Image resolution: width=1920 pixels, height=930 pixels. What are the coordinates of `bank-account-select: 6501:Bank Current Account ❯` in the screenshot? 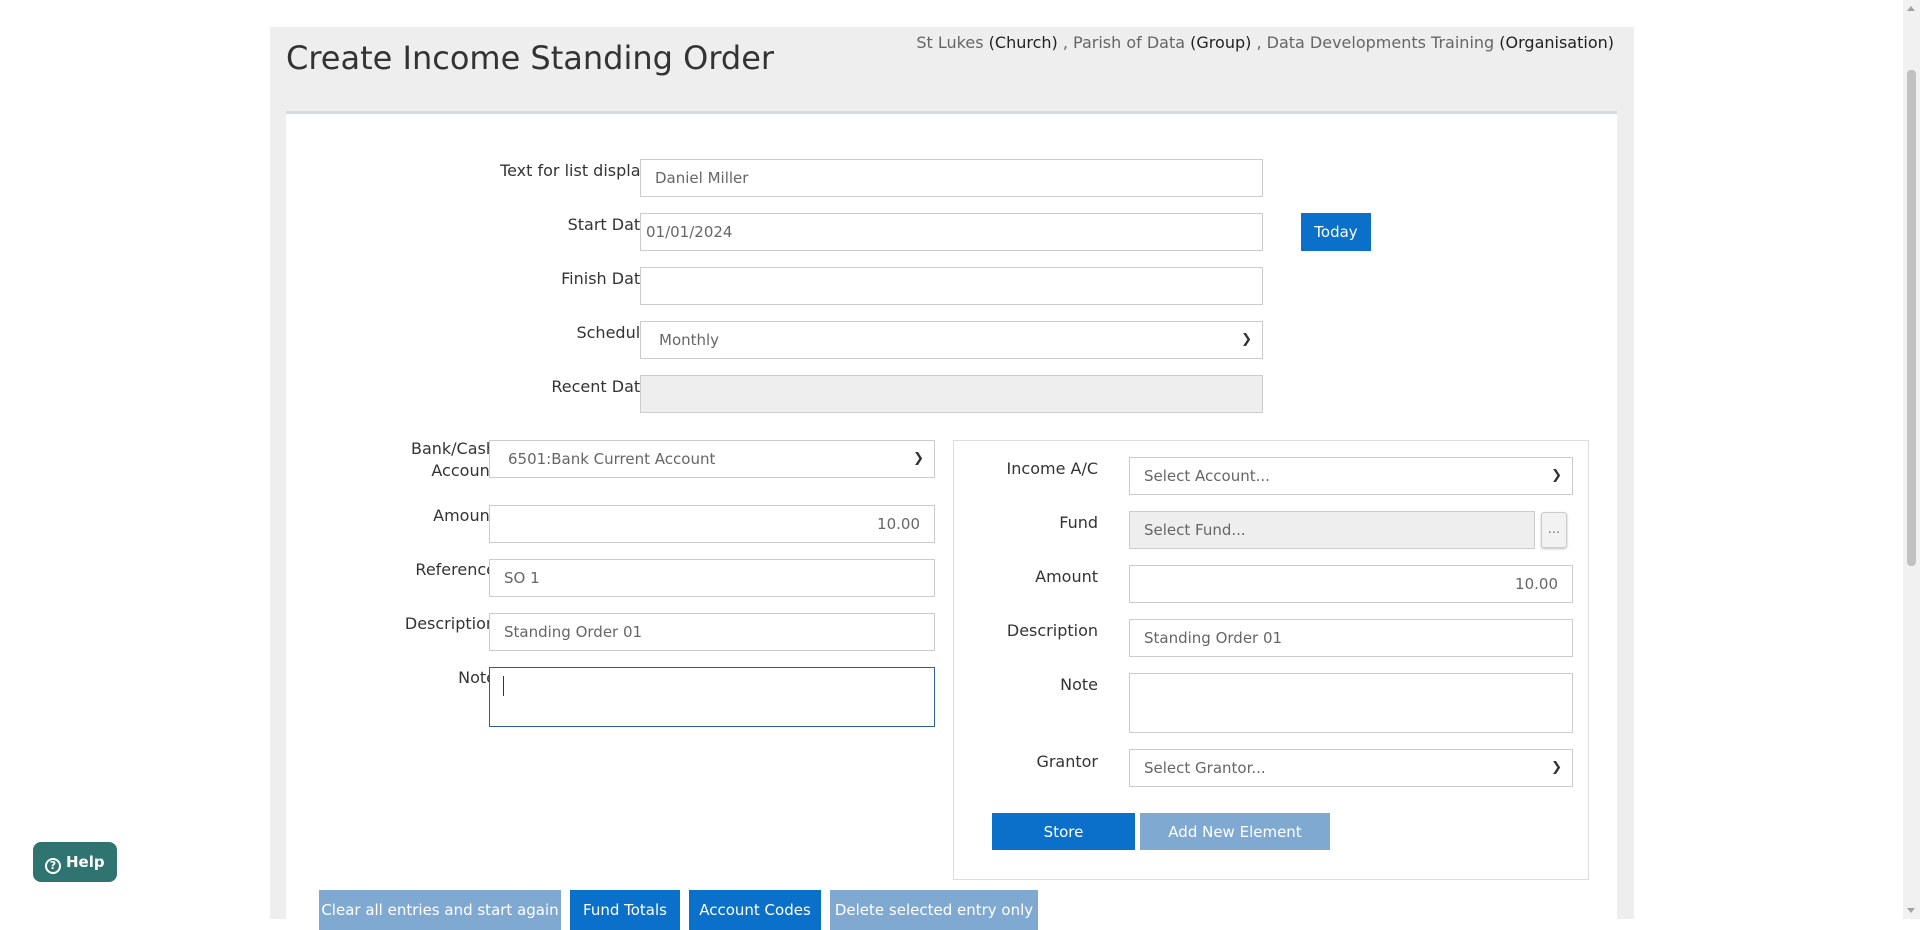 It's located at (712, 459).